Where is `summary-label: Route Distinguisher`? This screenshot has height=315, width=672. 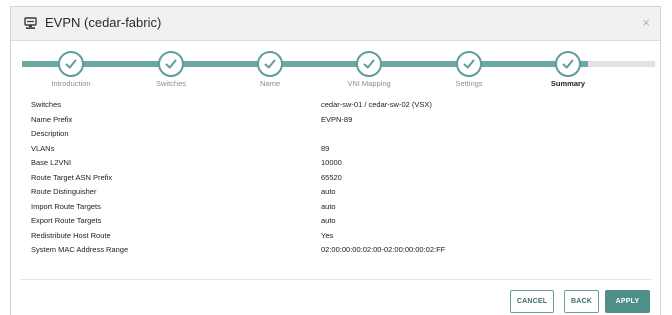
summary-label: Route Distinguisher is located at coordinates (64, 191).